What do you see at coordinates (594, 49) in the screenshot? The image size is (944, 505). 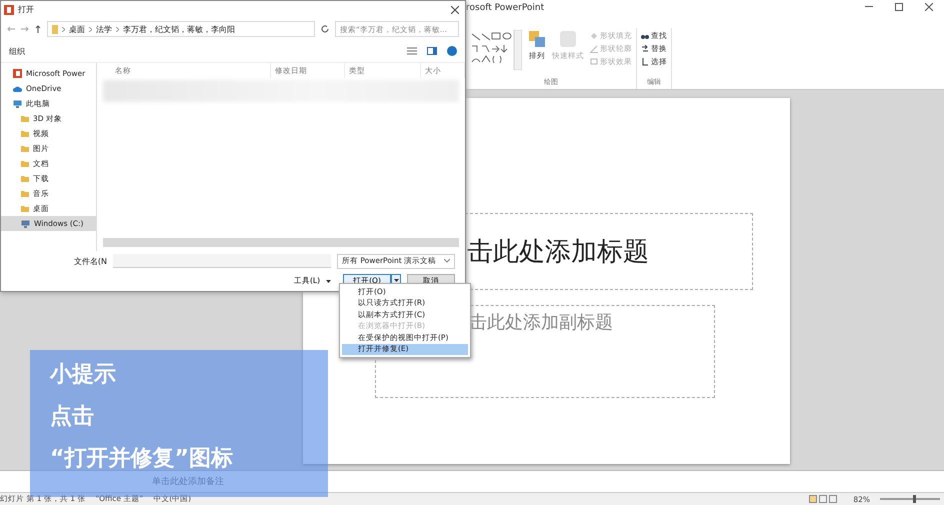 I see `pencil-icon` at bounding box center [594, 49].